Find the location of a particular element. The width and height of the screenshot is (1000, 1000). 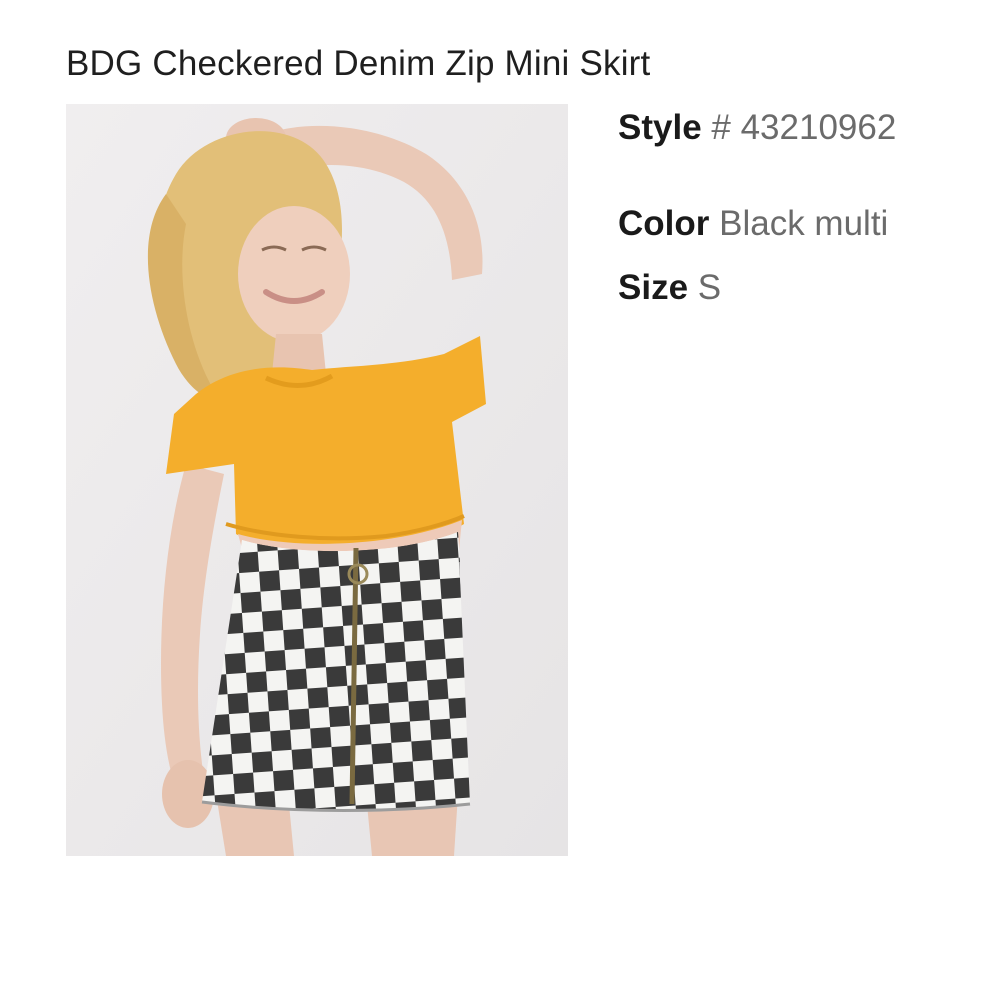

style-row: Style # 43210962 is located at coordinates (757, 128).